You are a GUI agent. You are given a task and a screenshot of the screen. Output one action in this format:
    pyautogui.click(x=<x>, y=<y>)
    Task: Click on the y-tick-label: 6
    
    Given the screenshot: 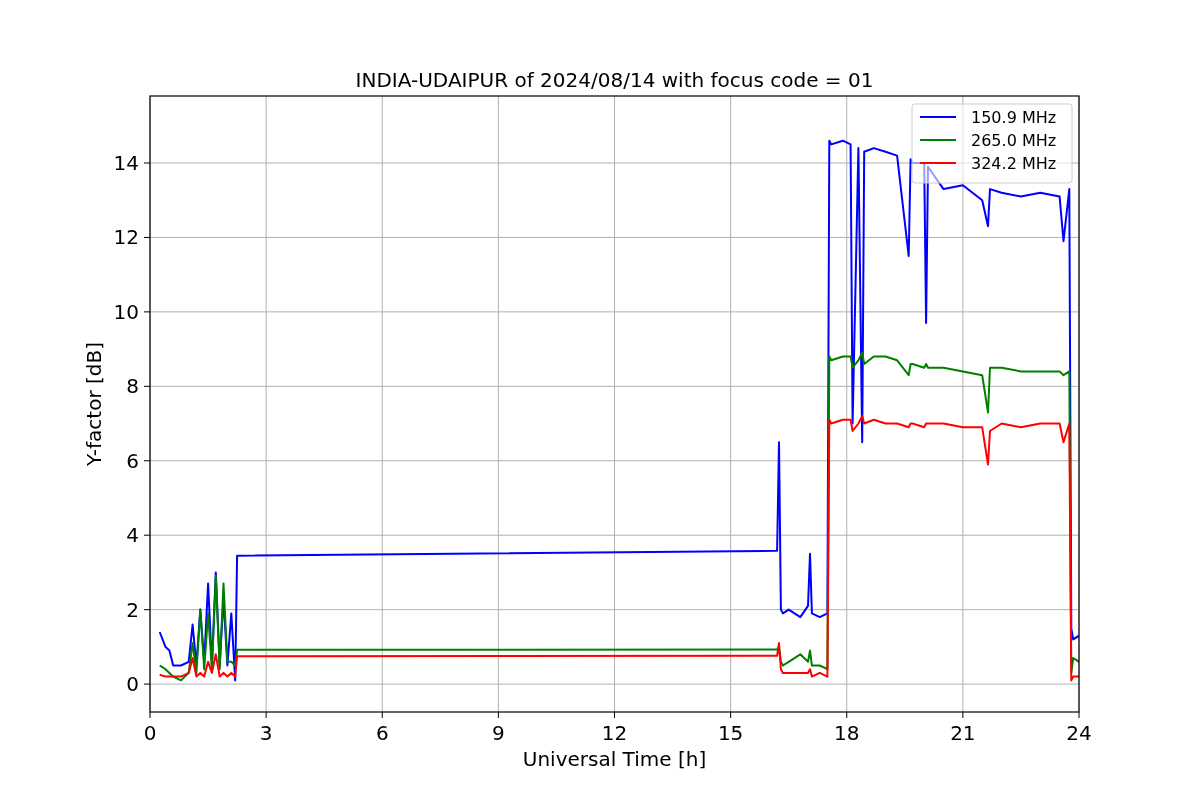 What is the action you would take?
    pyautogui.click(x=132, y=460)
    